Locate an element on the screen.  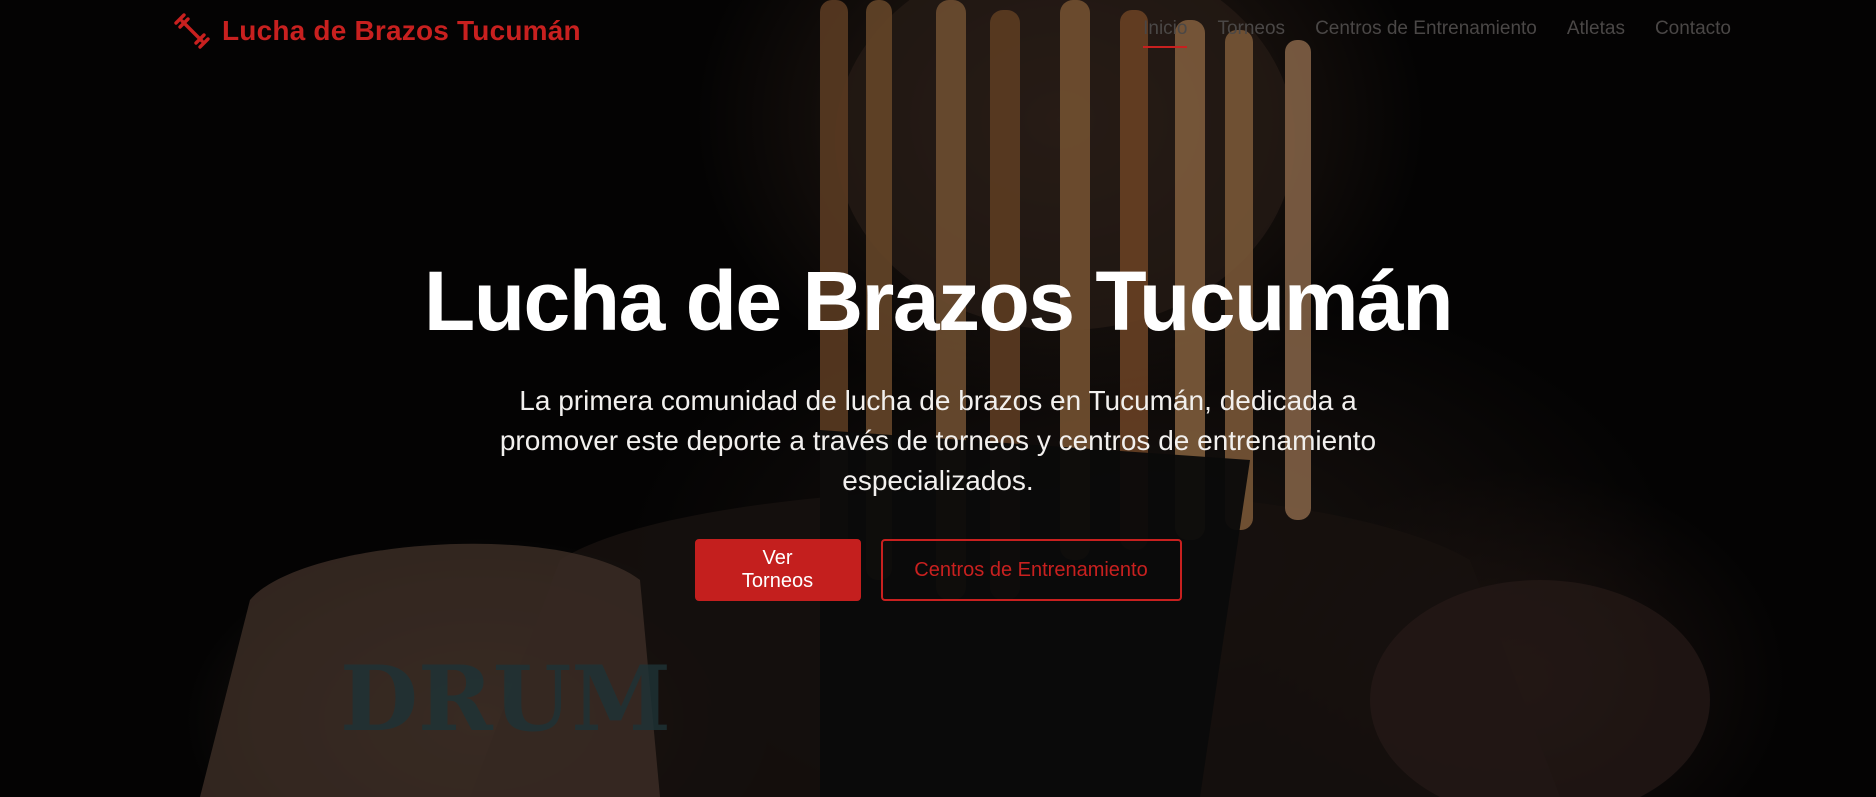
centros-de-entrenamiento-button: Centros de Entrenamiento is located at coordinates (1031, 570).